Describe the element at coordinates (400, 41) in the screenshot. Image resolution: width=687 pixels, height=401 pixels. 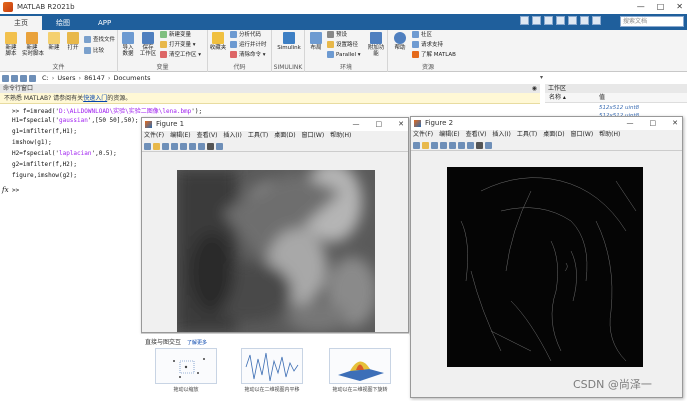
I see `help-button: 帮助` at that location.